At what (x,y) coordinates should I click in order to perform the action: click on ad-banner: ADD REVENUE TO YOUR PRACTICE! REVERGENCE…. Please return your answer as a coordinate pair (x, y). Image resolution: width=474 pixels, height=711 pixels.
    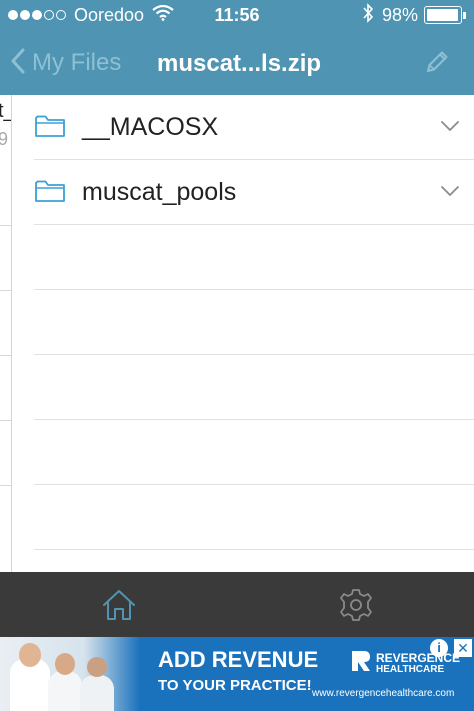
    Looking at the image, I should click on (237, 674).